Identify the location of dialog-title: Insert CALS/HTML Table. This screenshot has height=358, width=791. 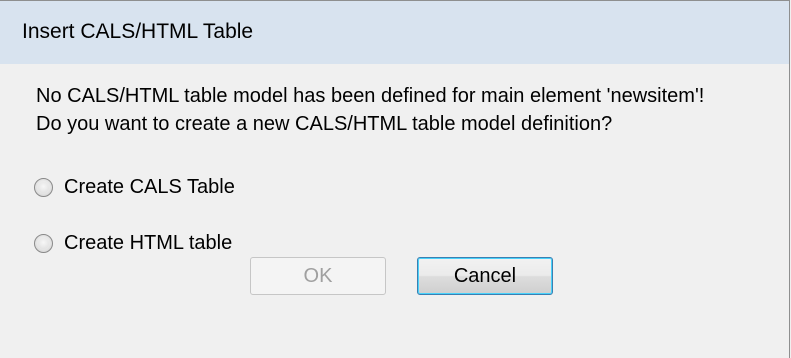
(138, 31).